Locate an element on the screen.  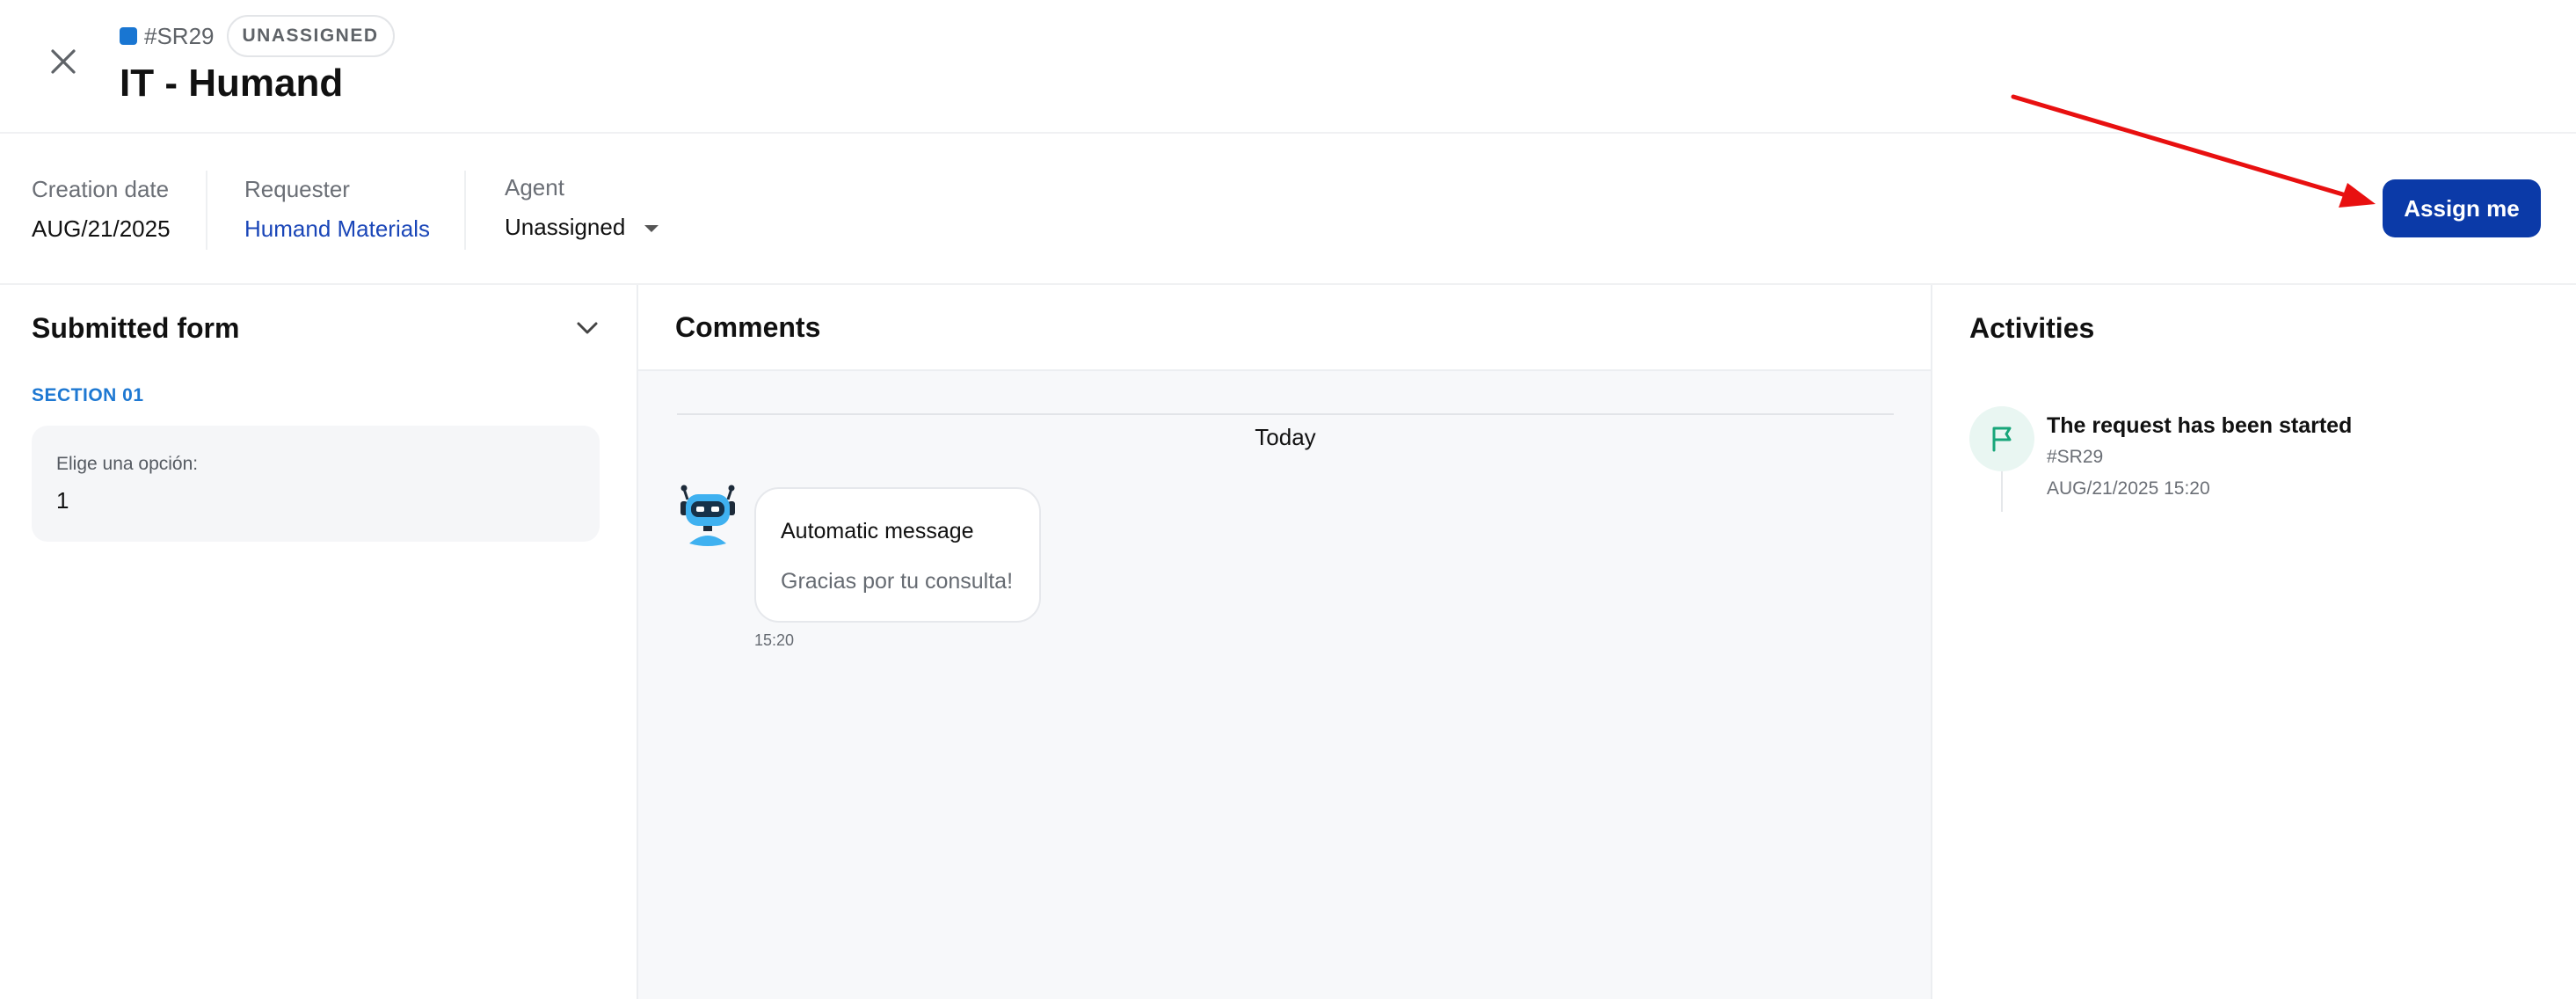
activity-icon-circle is located at coordinates (2001, 438).